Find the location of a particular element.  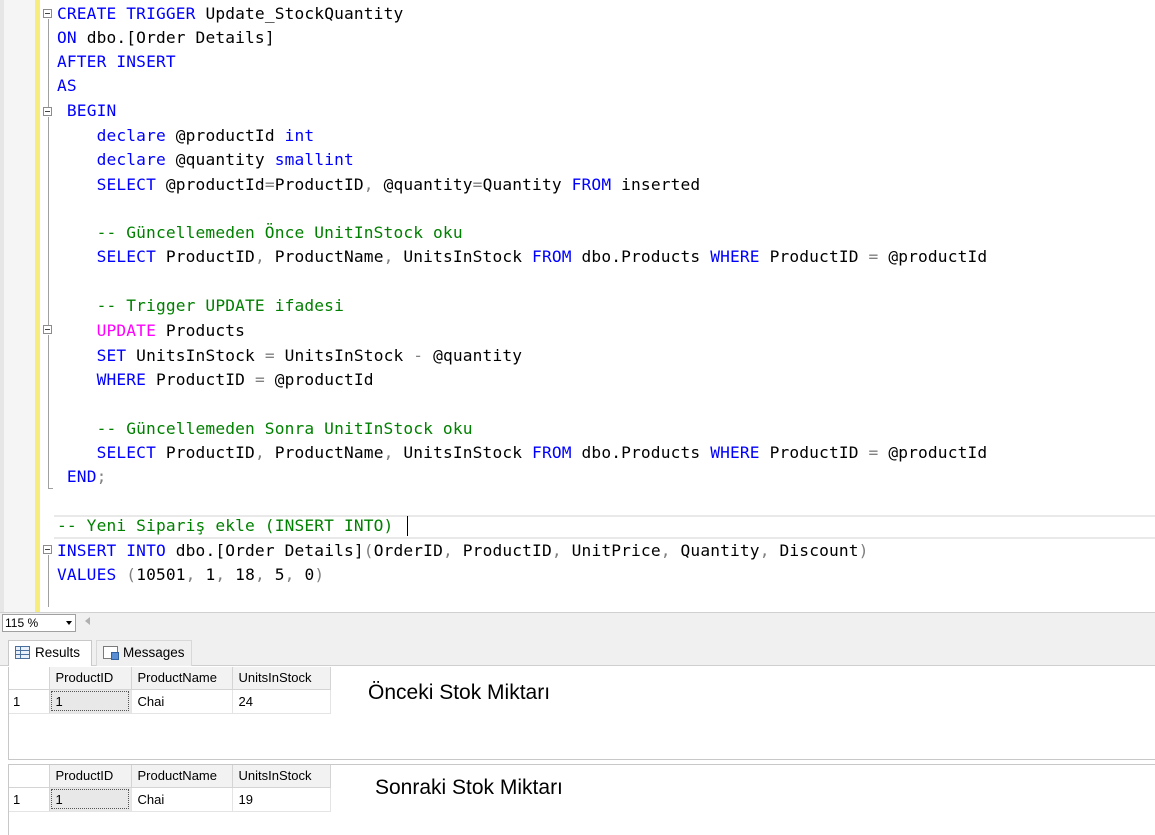

table-row: 1 1 Chai 24 is located at coordinates (170, 701).